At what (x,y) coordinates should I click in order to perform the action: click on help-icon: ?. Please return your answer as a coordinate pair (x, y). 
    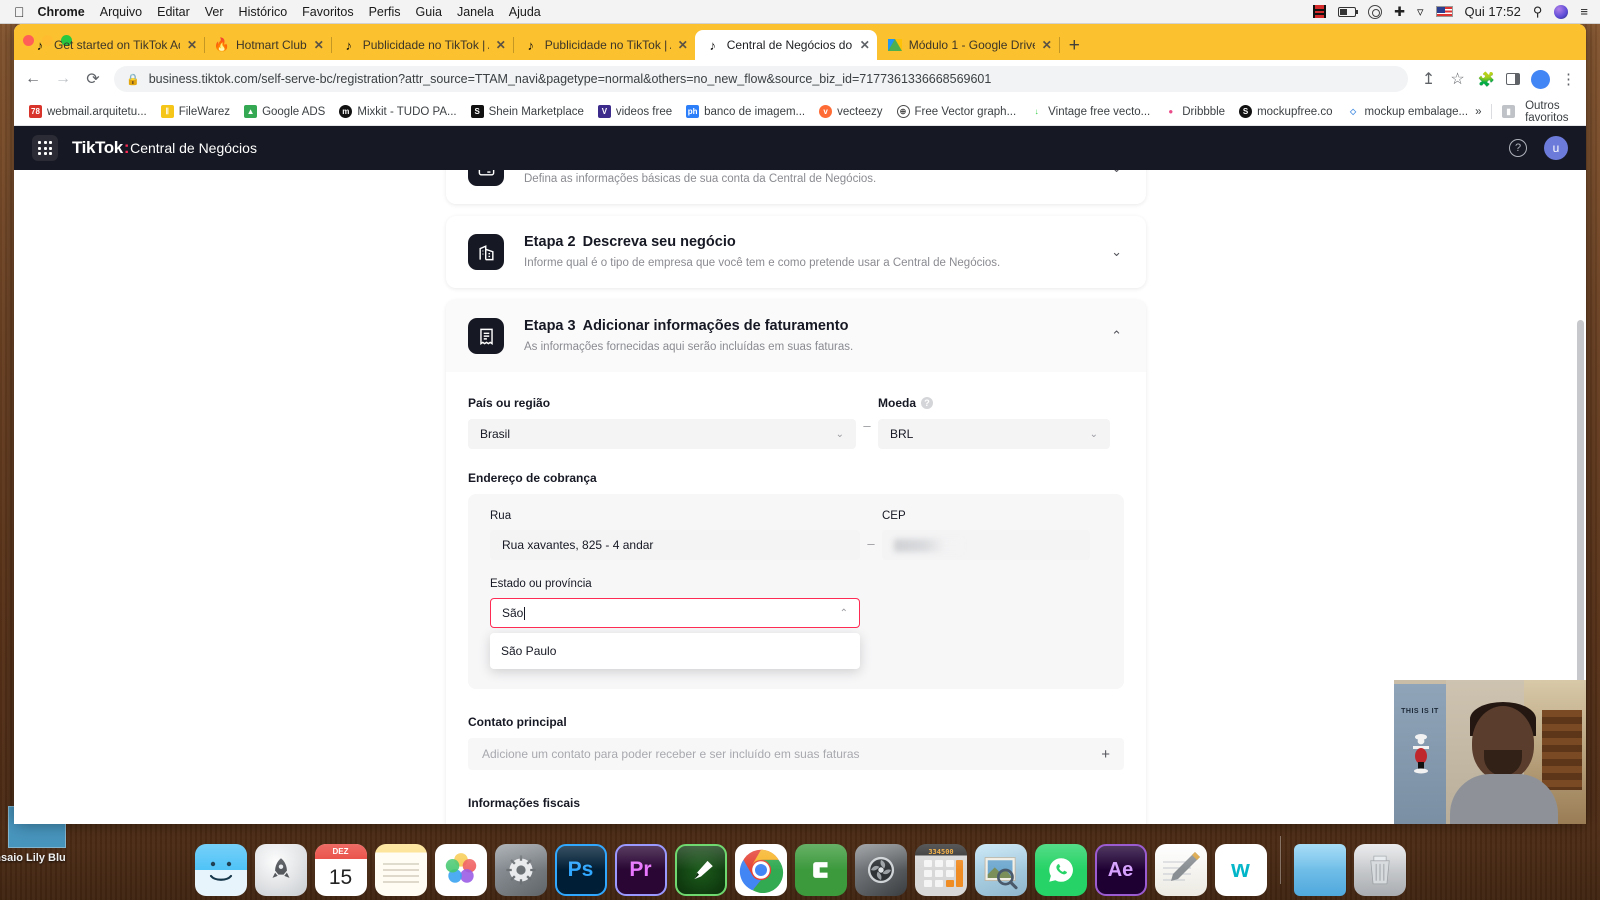
    Looking at the image, I should click on (1518, 148).